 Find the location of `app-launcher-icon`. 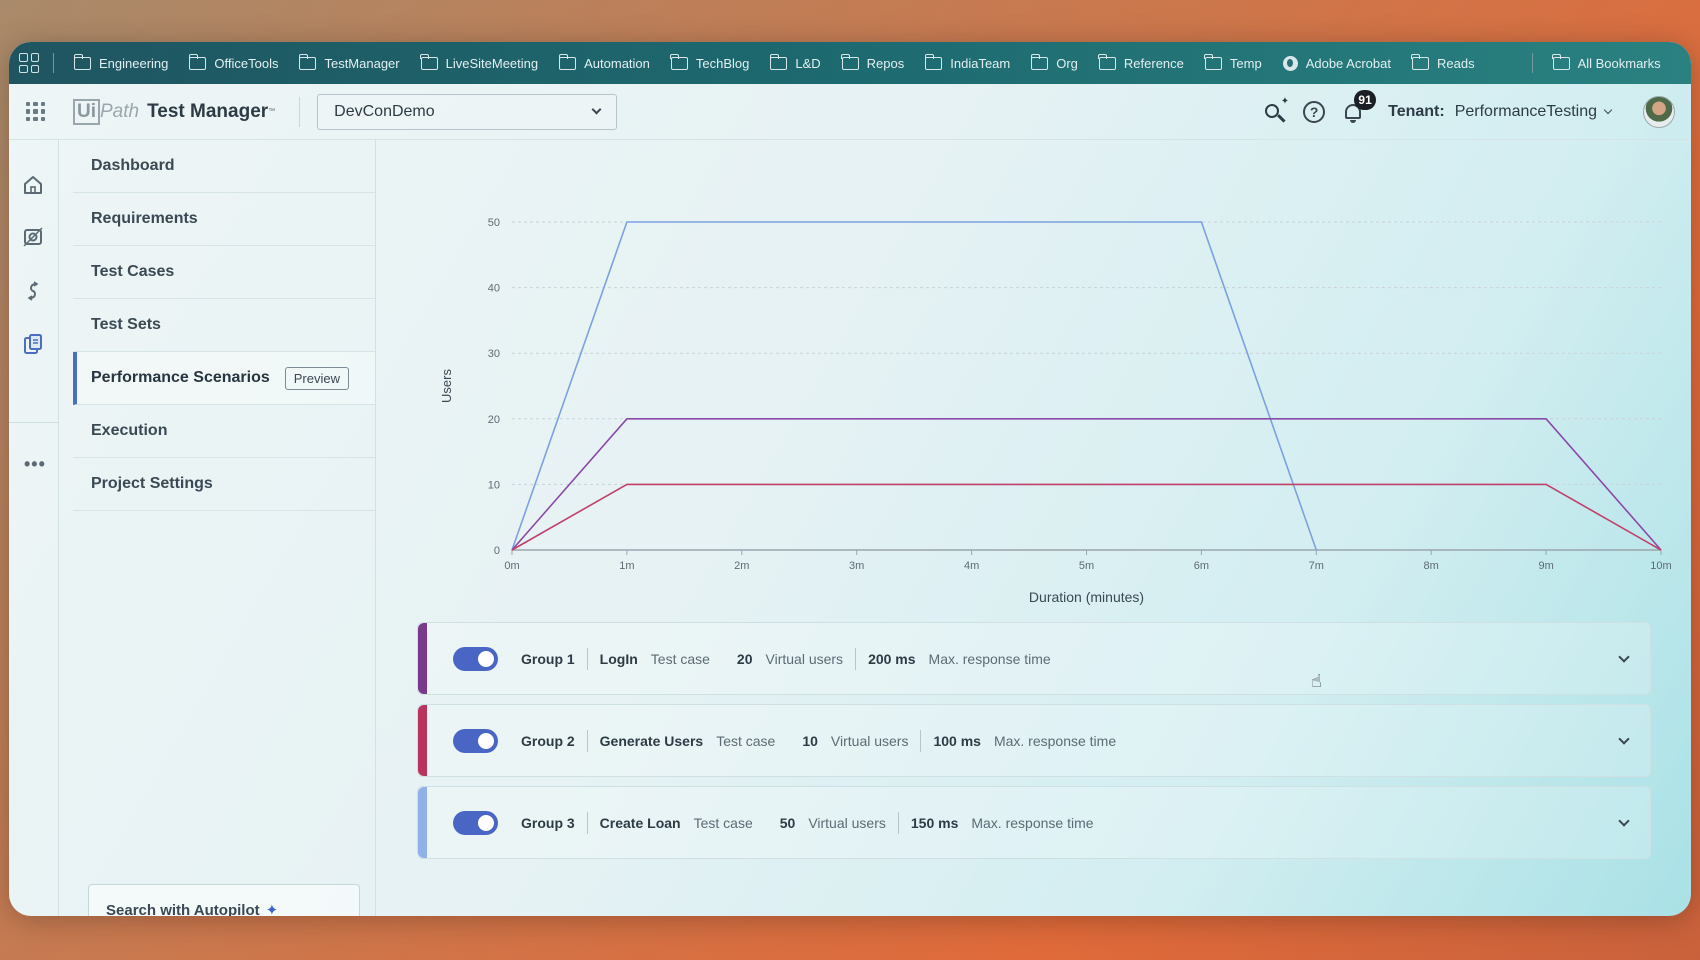

app-launcher-icon is located at coordinates (35, 111).